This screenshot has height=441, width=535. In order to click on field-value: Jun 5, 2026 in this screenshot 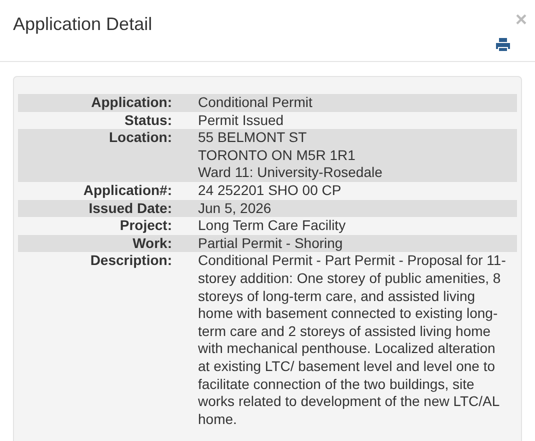, I will do `click(235, 209)`.